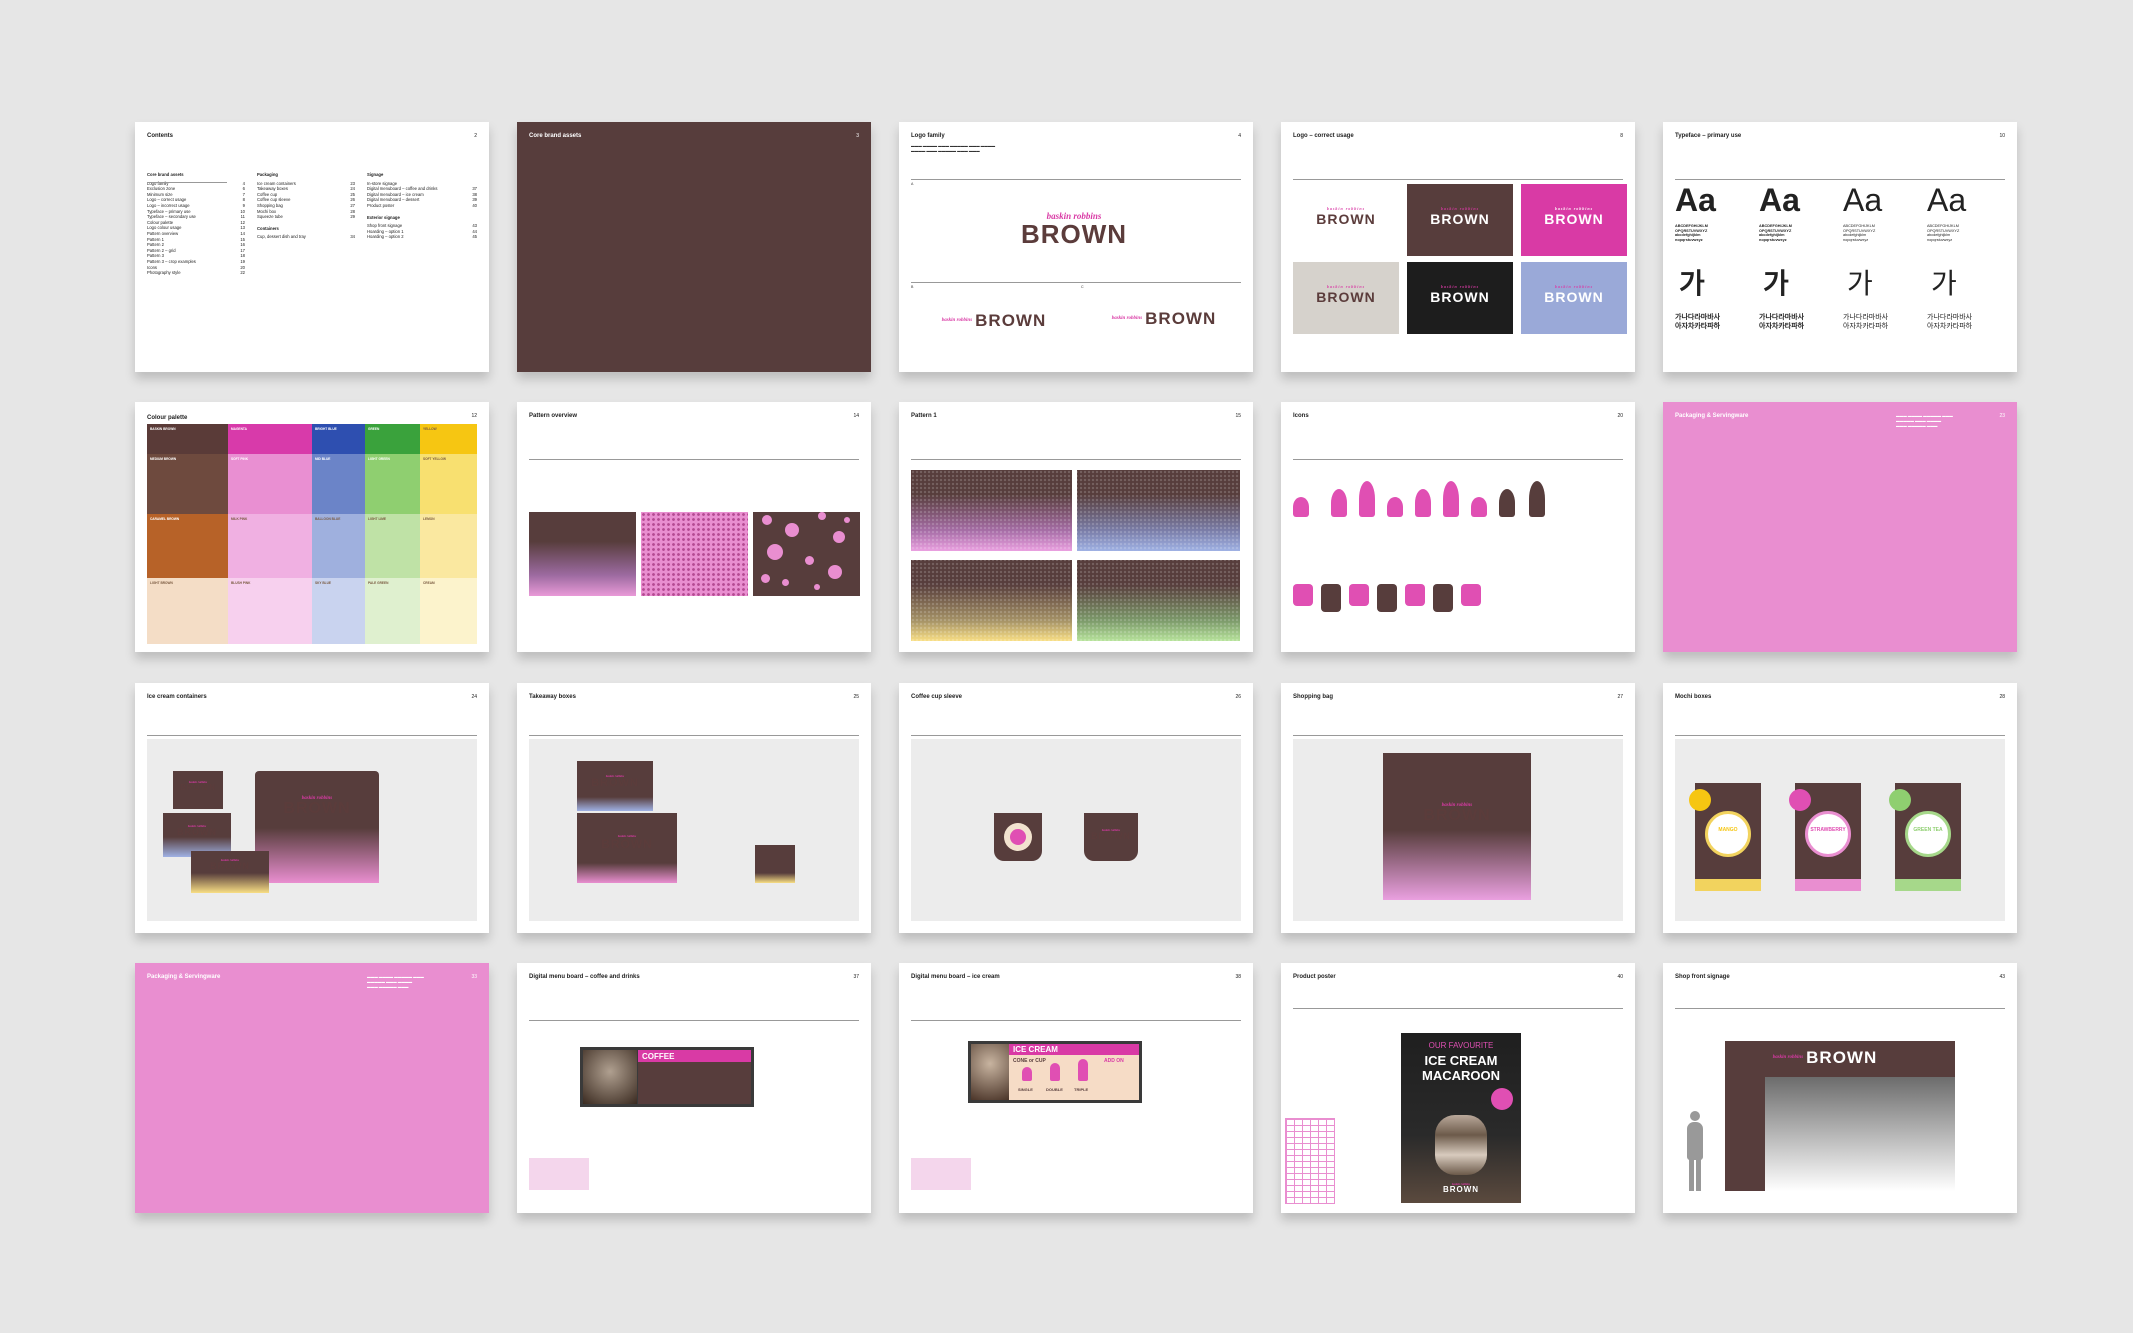  What do you see at coordinates (937, 697) in the screenshot?
I see `page-title: Coffee cup sleeve` at bounding box center [937, 697].